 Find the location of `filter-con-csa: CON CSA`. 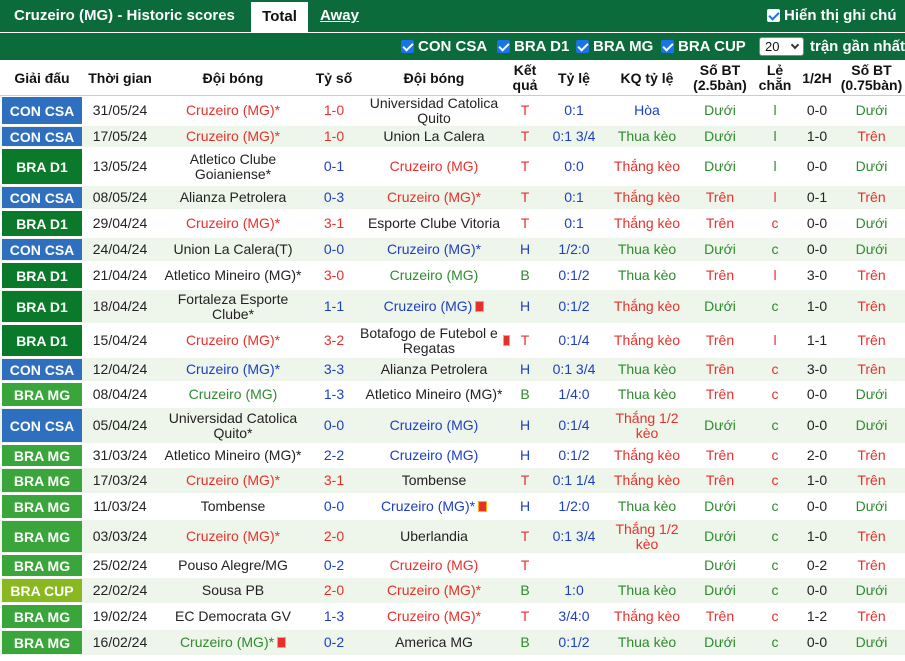

filter-con-csa: CON CSA is located at coordinates (444, 46).